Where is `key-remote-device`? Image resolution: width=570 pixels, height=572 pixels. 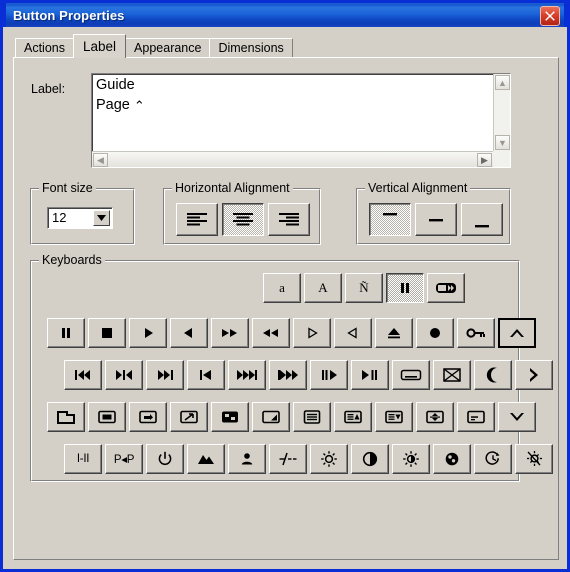 key-remote-device is located at coordinates (446, 288).